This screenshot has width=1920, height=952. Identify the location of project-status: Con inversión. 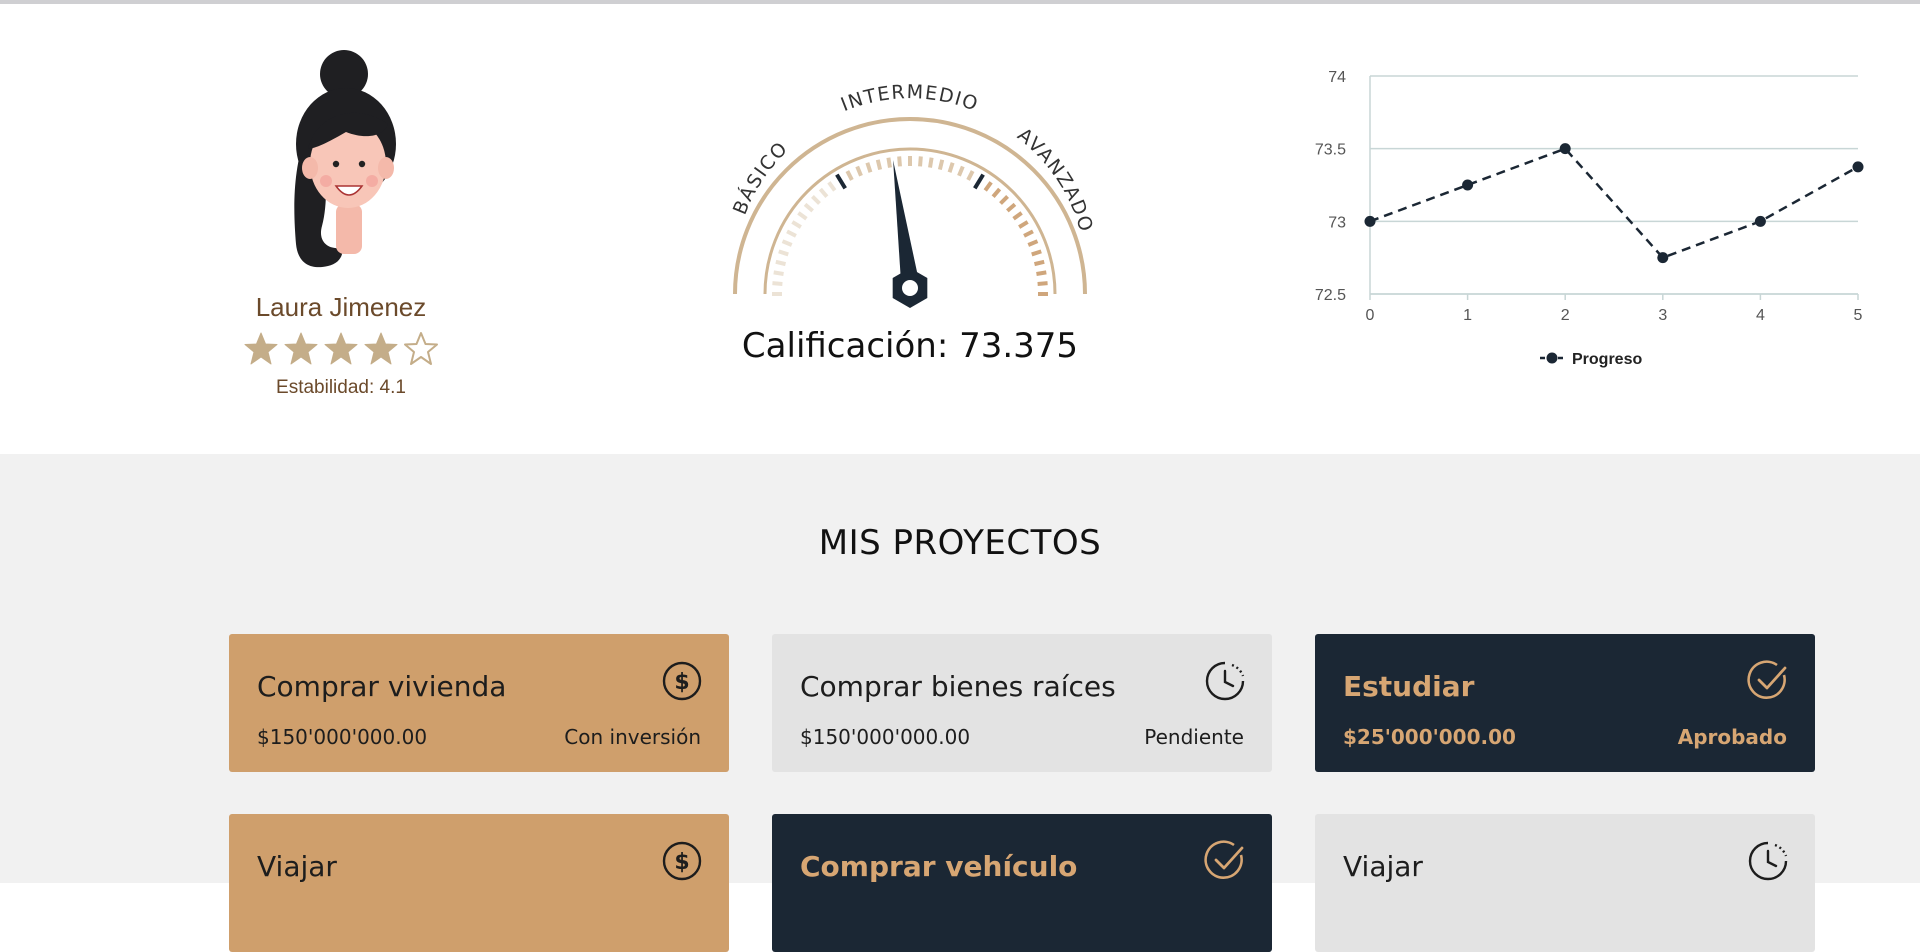
(632, 737).